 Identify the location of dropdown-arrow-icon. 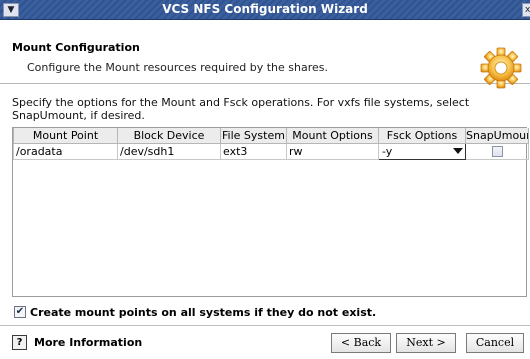
(458, 150).